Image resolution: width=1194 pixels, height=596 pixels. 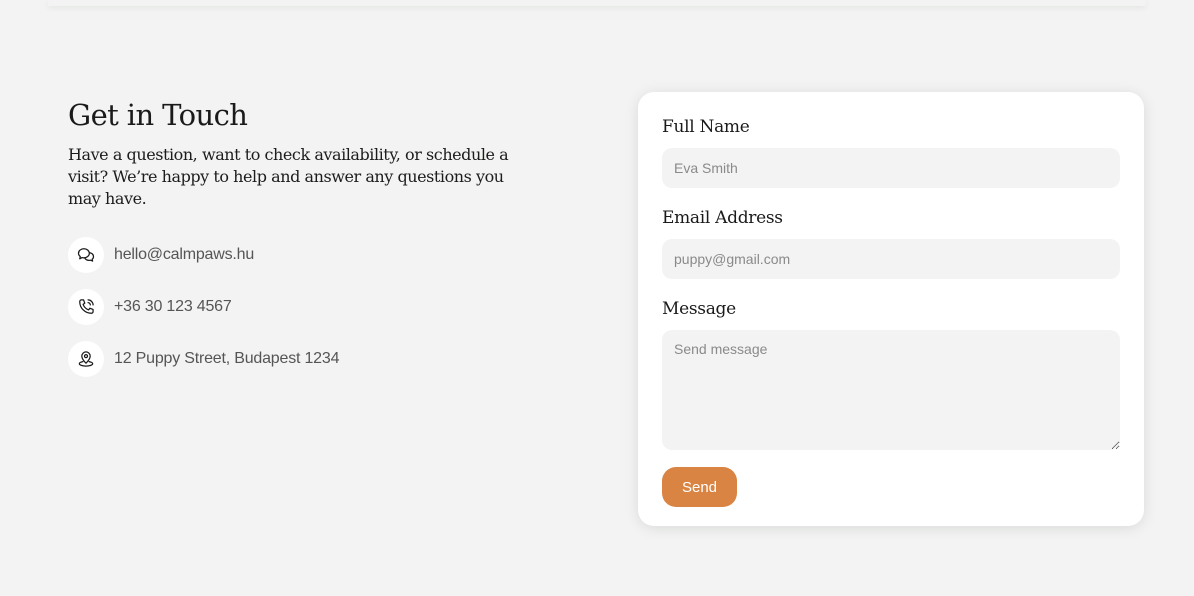 I want to click on contact-email-text: hello@calmpaws.hu, so click(x=184, y=254).